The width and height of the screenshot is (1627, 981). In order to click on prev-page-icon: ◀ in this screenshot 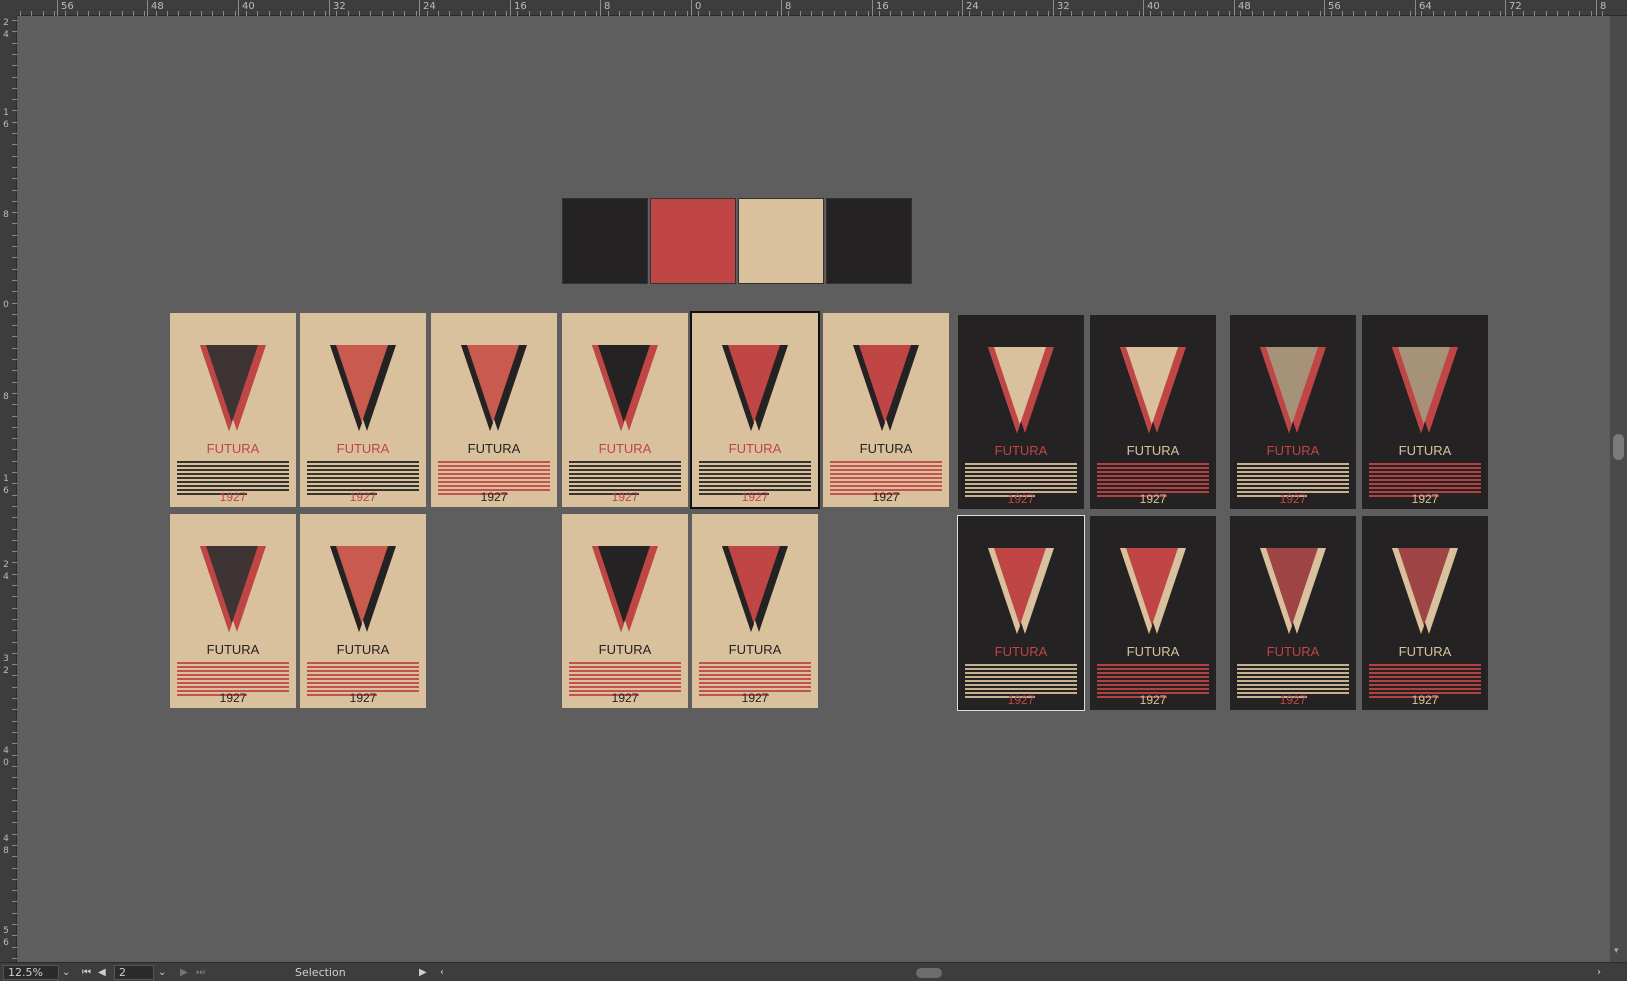, I will do `click(102, 972)`.